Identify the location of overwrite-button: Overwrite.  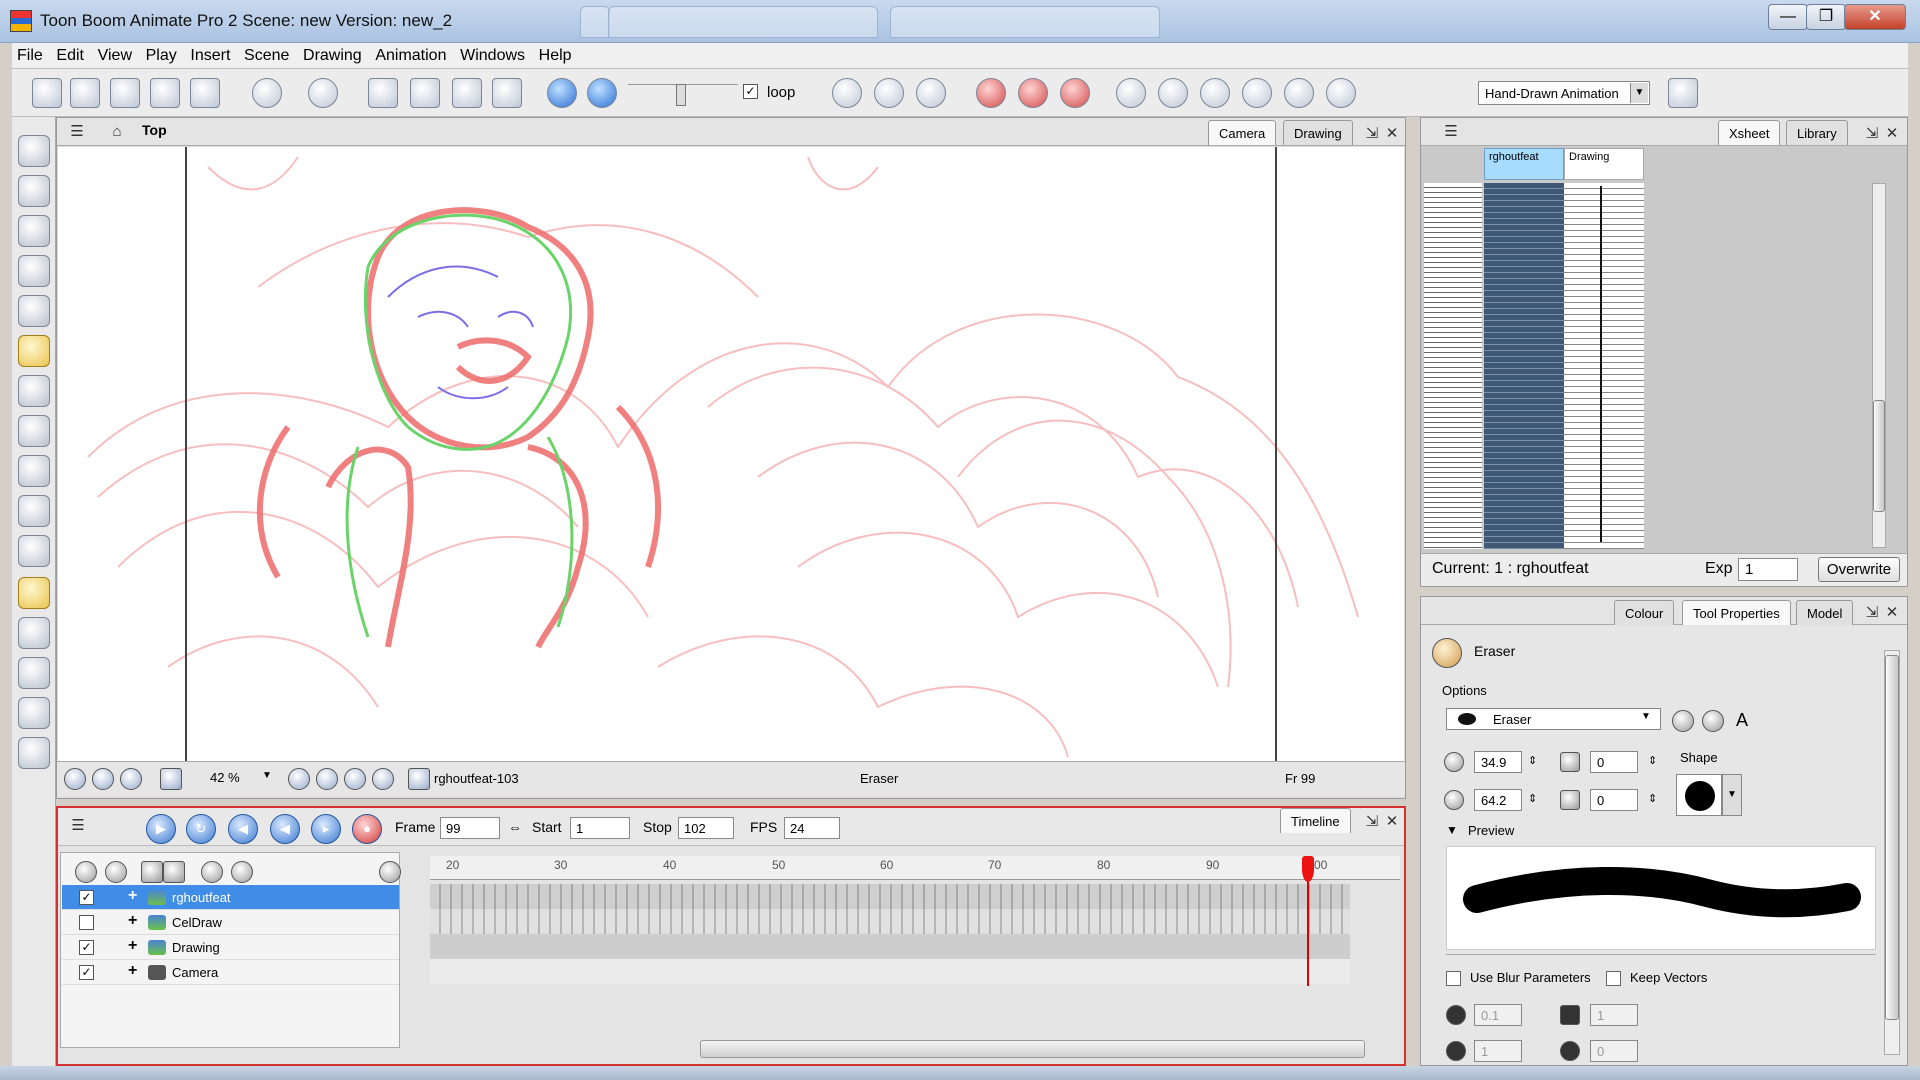
(1859, 569).